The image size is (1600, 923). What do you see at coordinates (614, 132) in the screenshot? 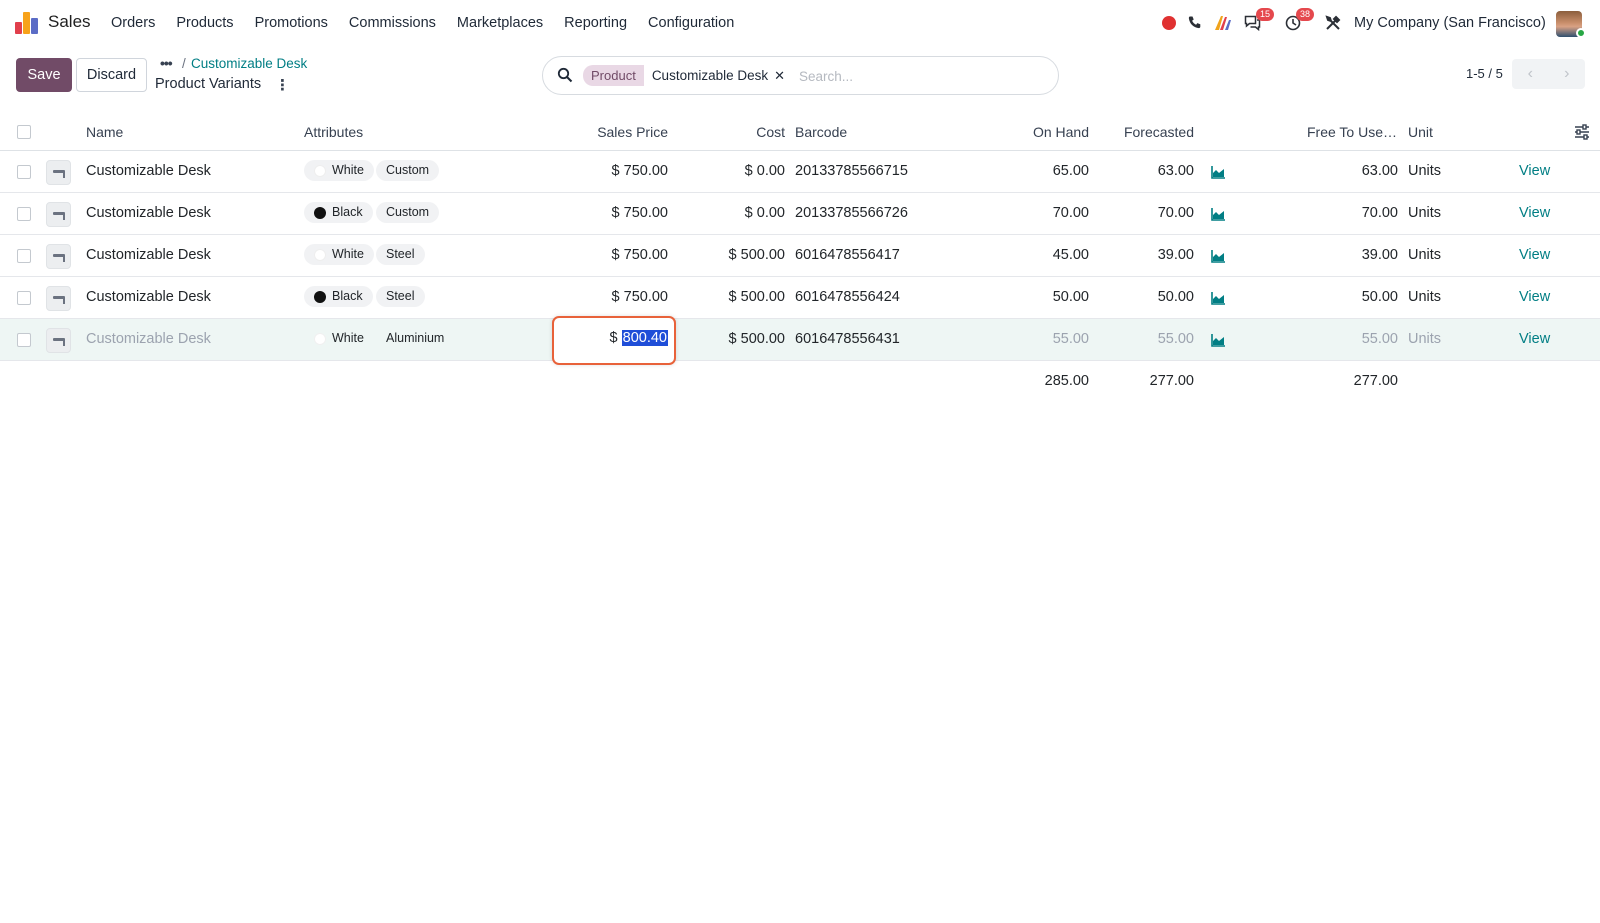
I see `column-header-sales-price: Sales Price` at bounding box center [614, 132].